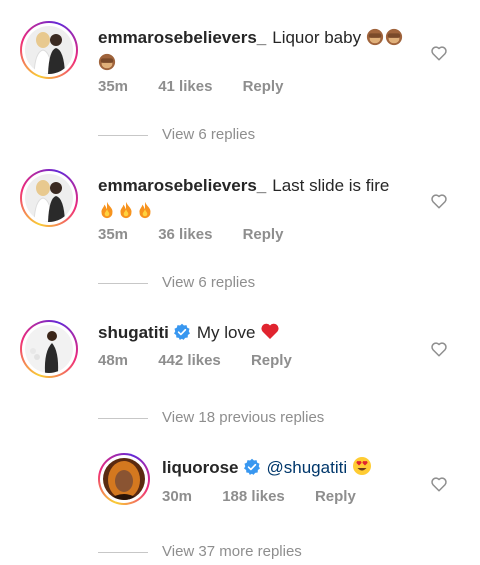 The width and height of the screenshot is (480, 565). What do you see at coordinates (263, 198) in the screenshot?
I see `comment-text: emmarosebelievers_ Last slide is fire` at bounding box center [263, 198].